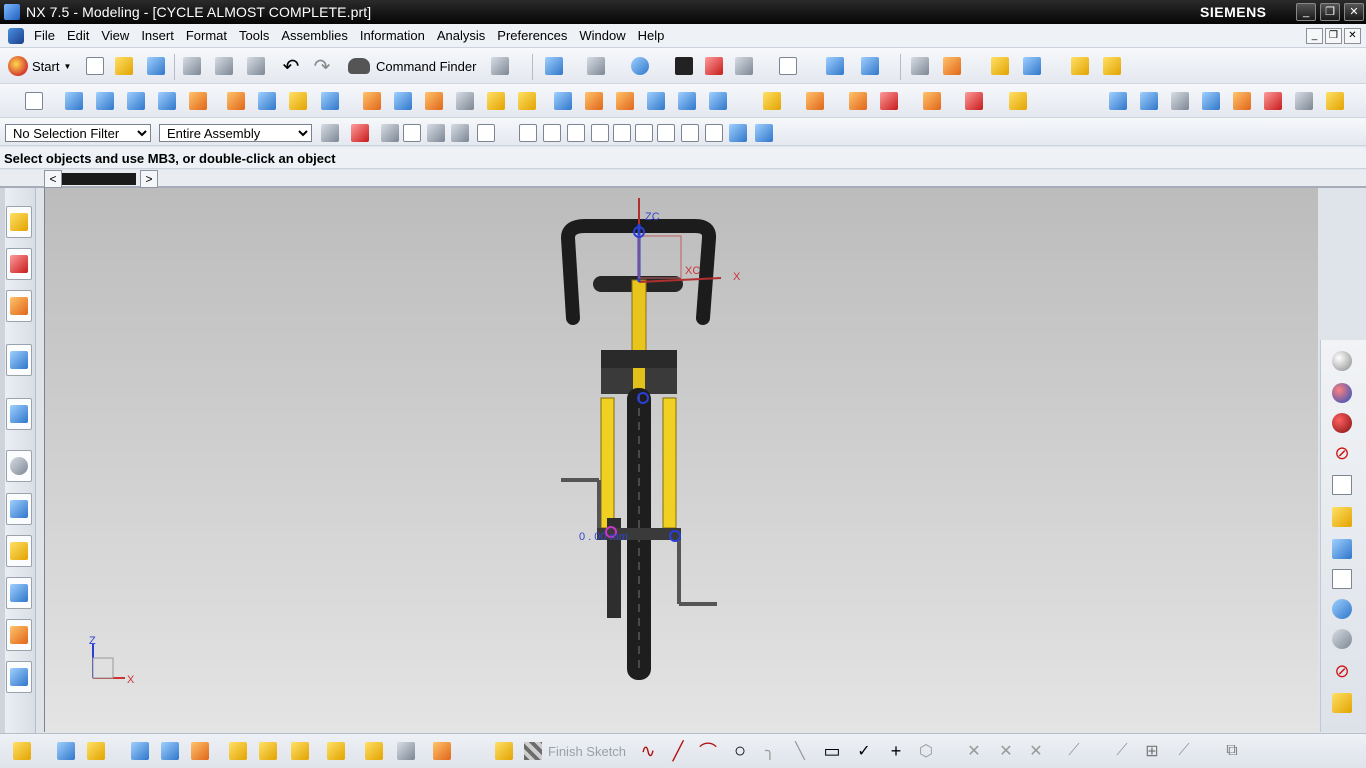  What do you see at coordinates (974, 101) in the screenshot?
I see `move-component-button` at bounding box center [974, 101].